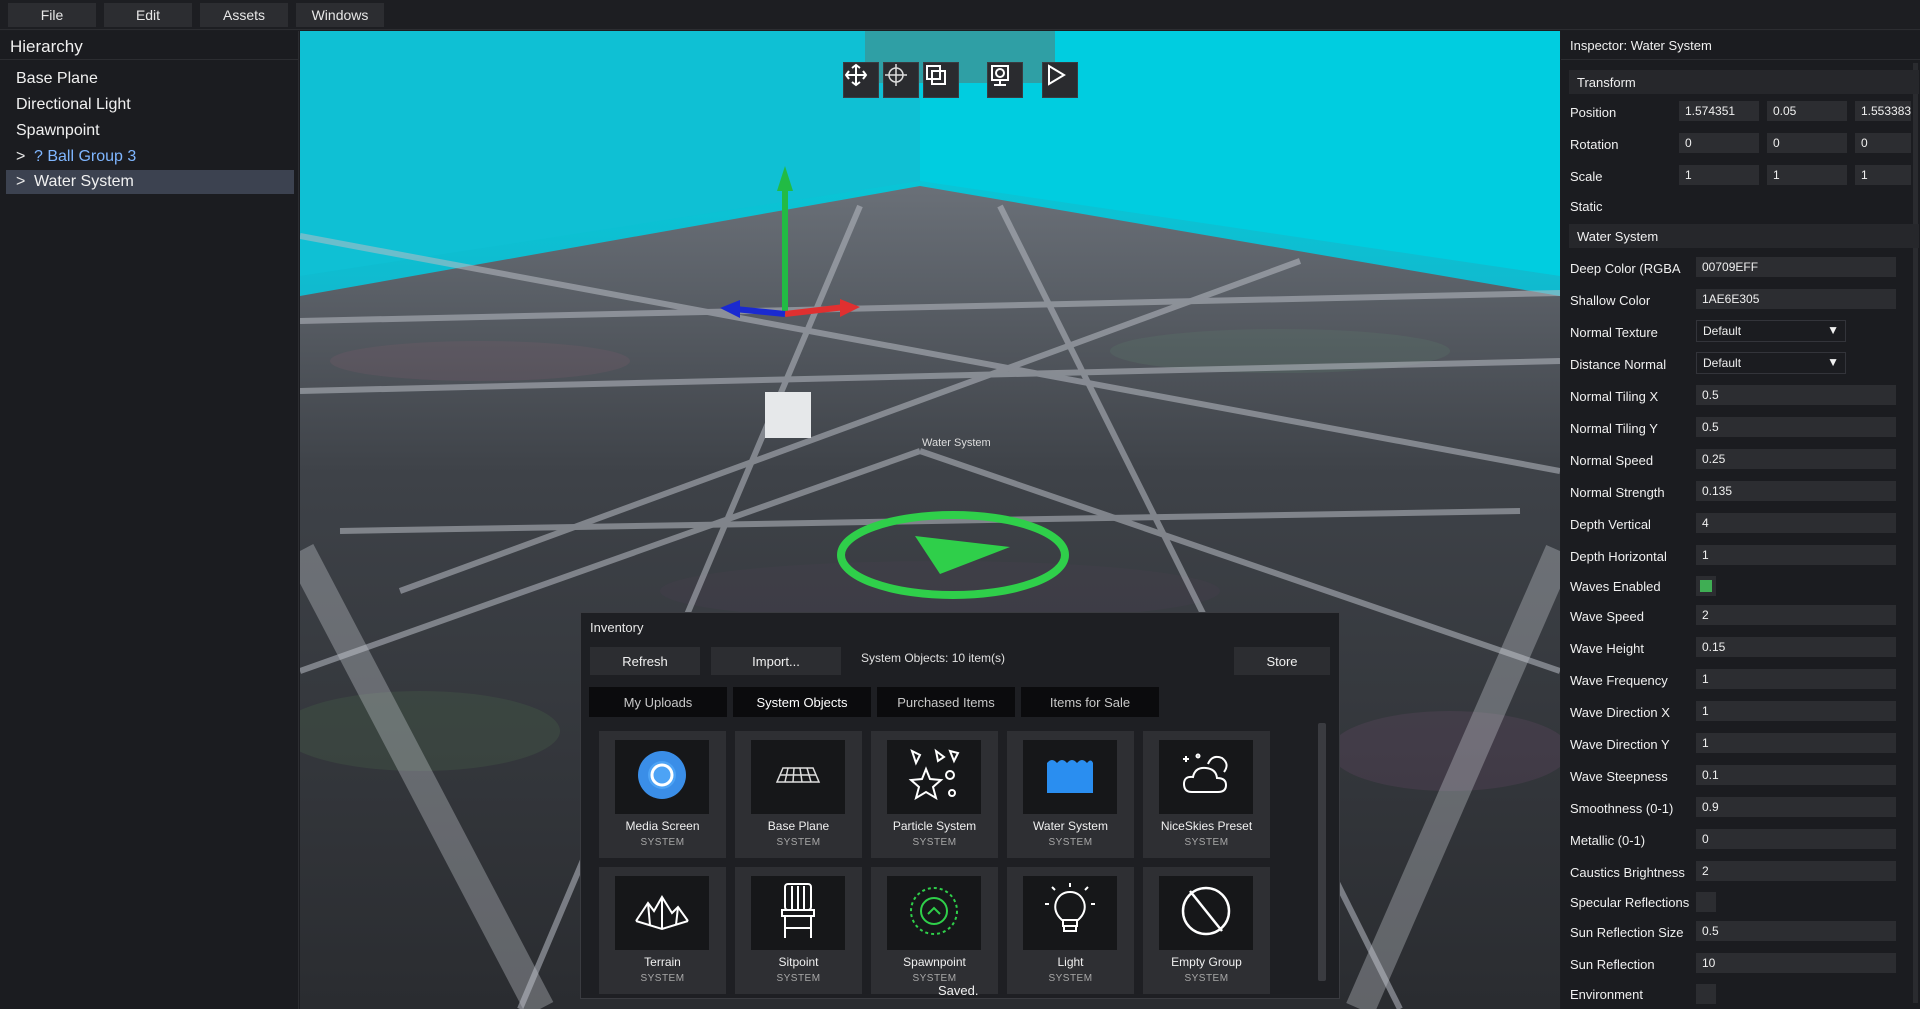  What do you see at coordinates (1796, 871) in the screenshot?
I see `caustics-brightness-field: 2` at bounding box center [1796, 871].